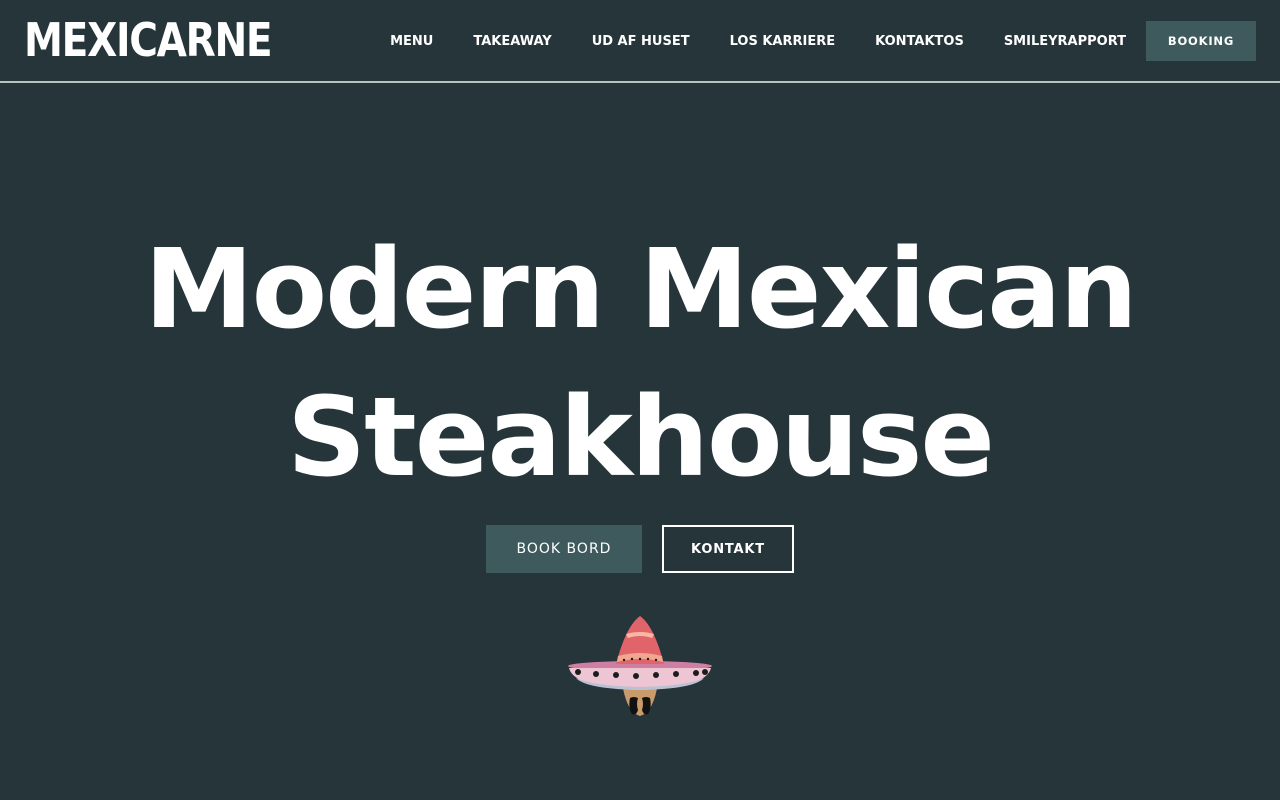 Image resolution: width=1280 pixels, height=800 pixels. Describe the element at coordinates (783, 41) in the screenshot. I see `nav-item-los-karriere: LOS KARRIERE` at that location.